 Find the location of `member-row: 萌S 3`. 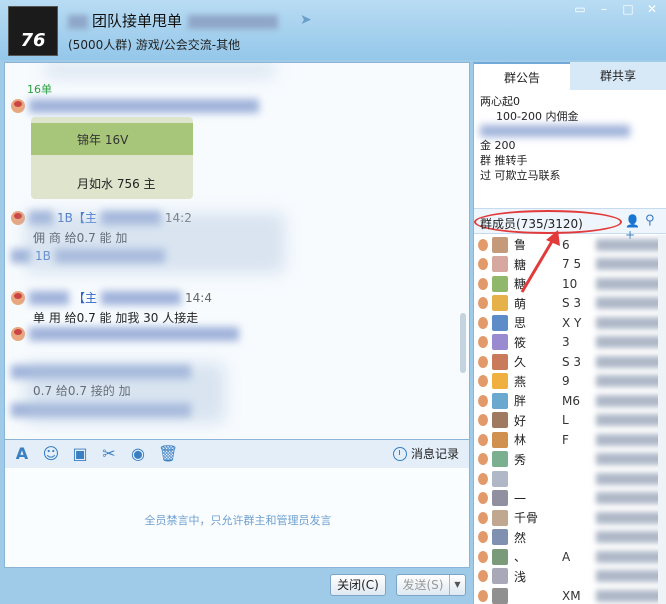

member-row: 萌S 3 is located at coordinates (570, 304).